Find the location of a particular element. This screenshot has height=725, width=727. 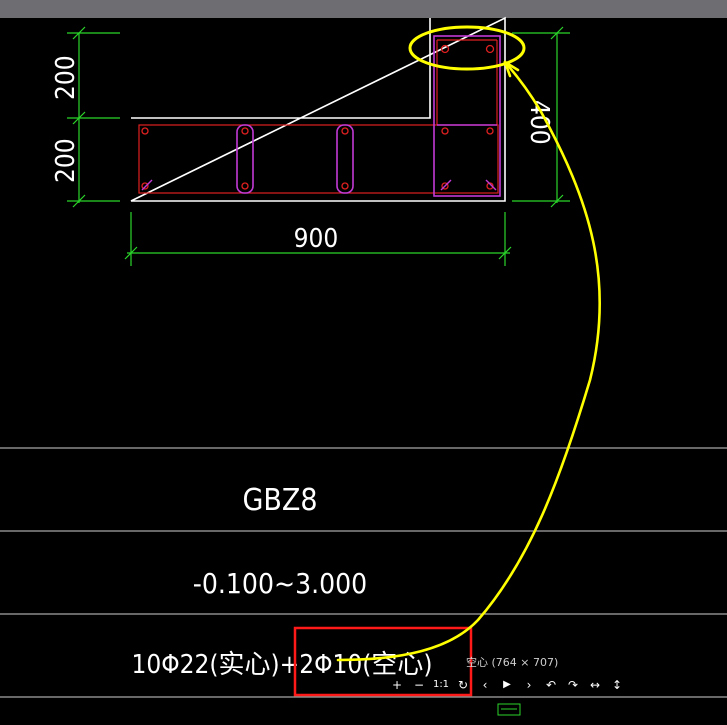

zoom-out-icon: − is located at coordinates (419, 685).